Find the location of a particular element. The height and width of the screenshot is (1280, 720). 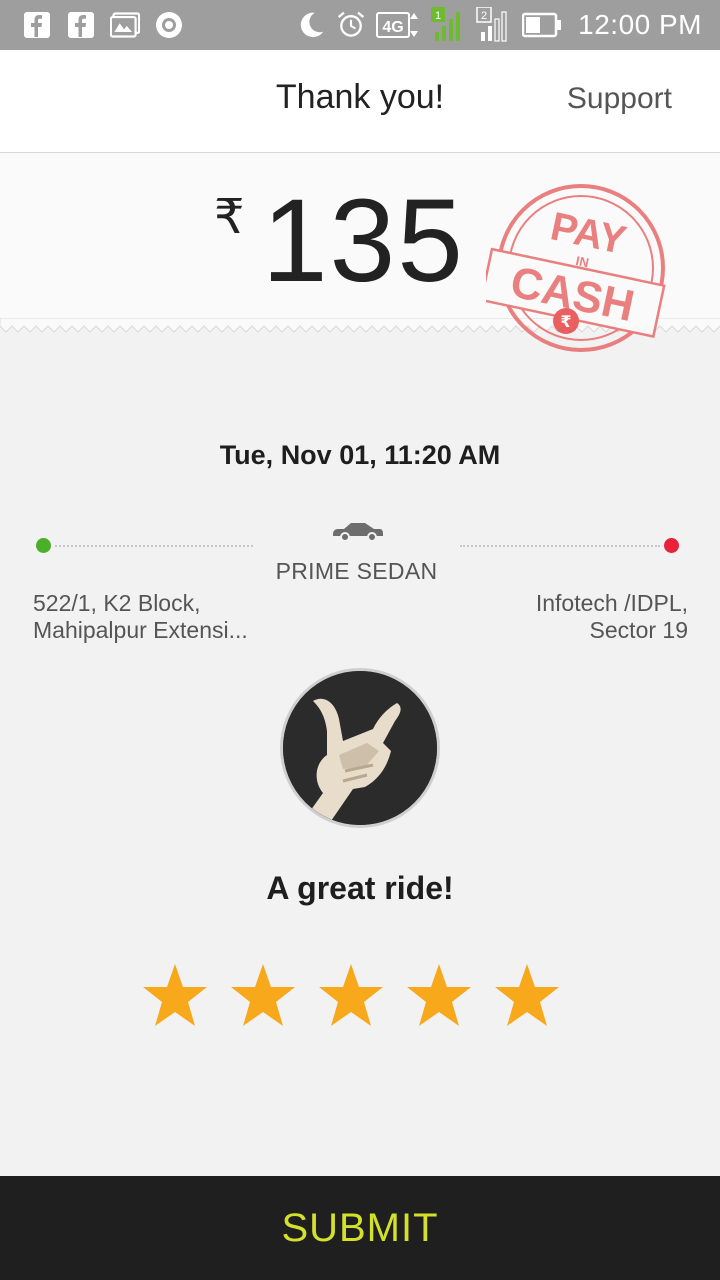

stamp-rupee-icon: ₹ is located at coordinates (565, 321).